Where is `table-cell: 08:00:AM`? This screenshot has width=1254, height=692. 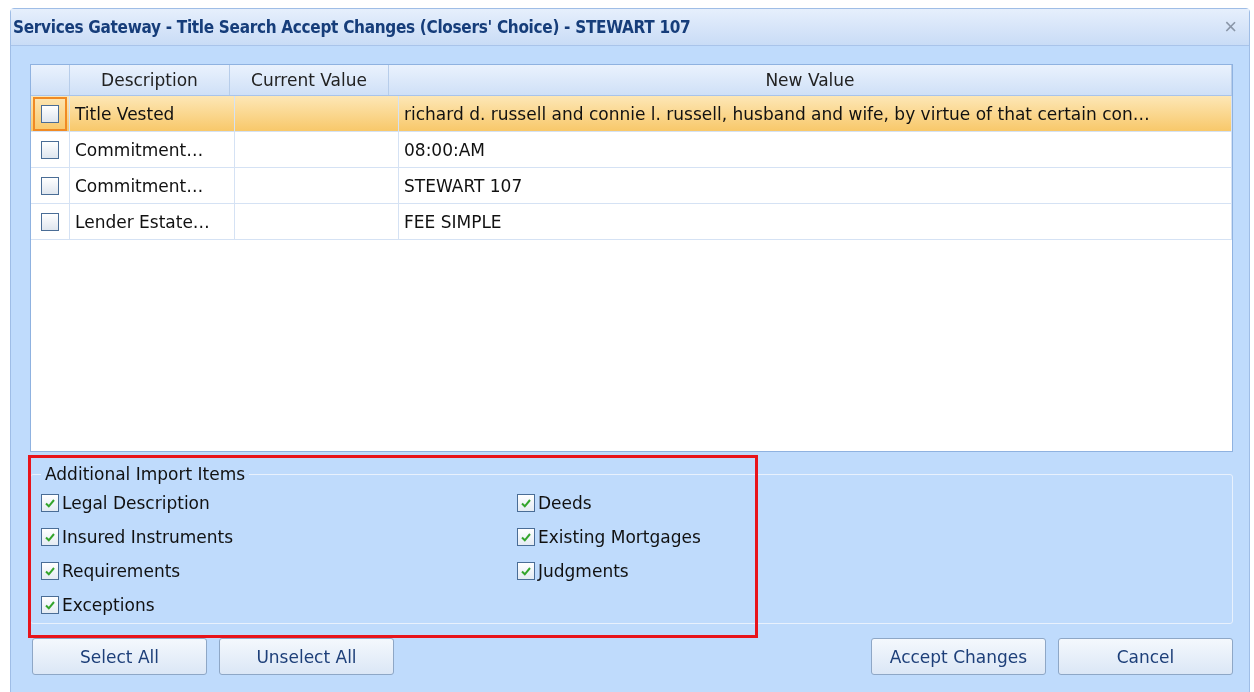 table-cell: 08:00:AM is located at coordinates (444, 149).